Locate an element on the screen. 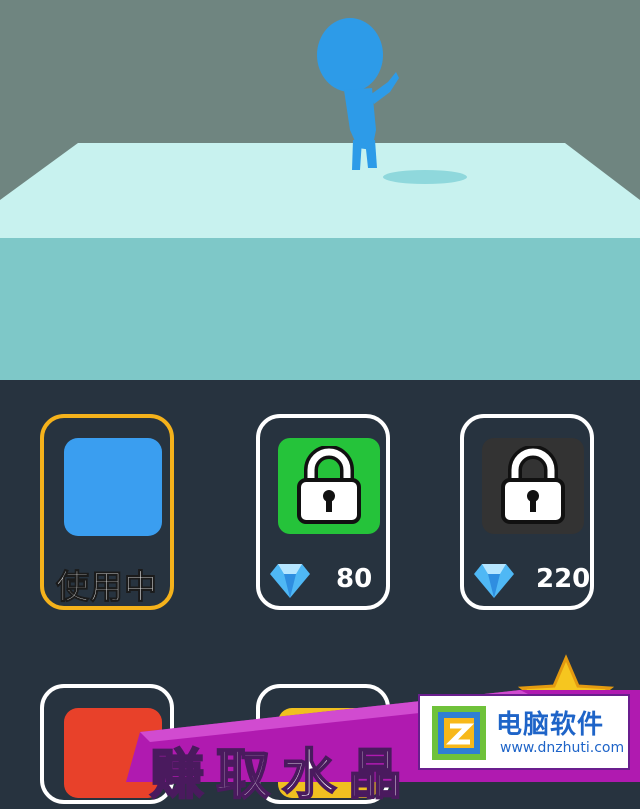 Image resolution: width=640 pixels, height=809 pixels. color-swatch-black is located at coordinates (533, 486).